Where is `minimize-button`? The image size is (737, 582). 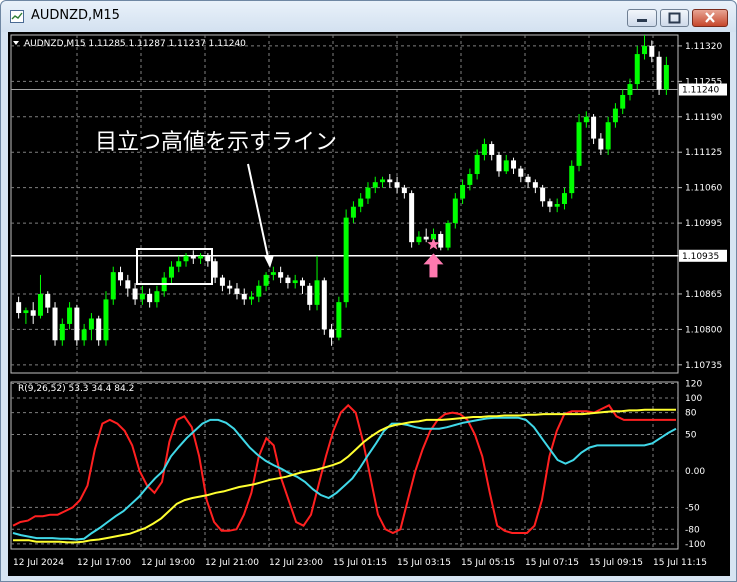 minimize-button is located at coordinates (642, 18).